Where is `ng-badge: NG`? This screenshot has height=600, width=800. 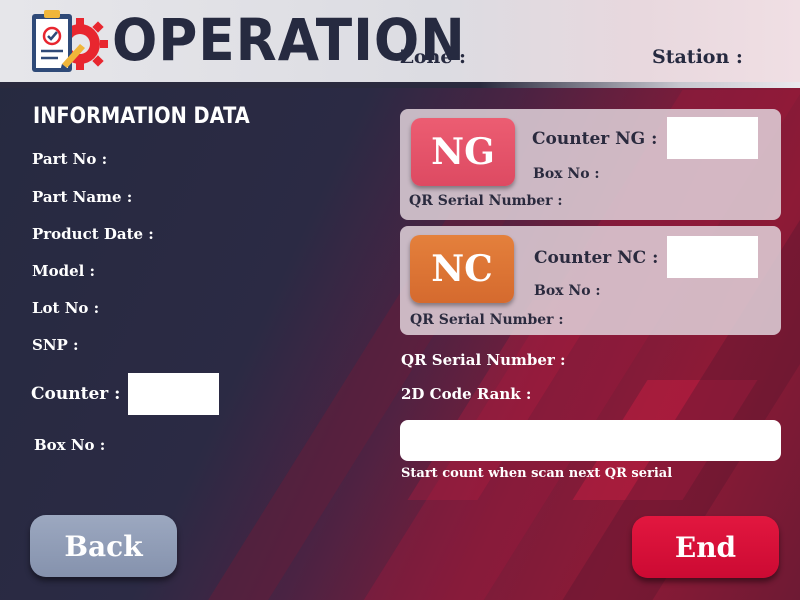
ng-badge: NG is located at coordinates (463, 152).